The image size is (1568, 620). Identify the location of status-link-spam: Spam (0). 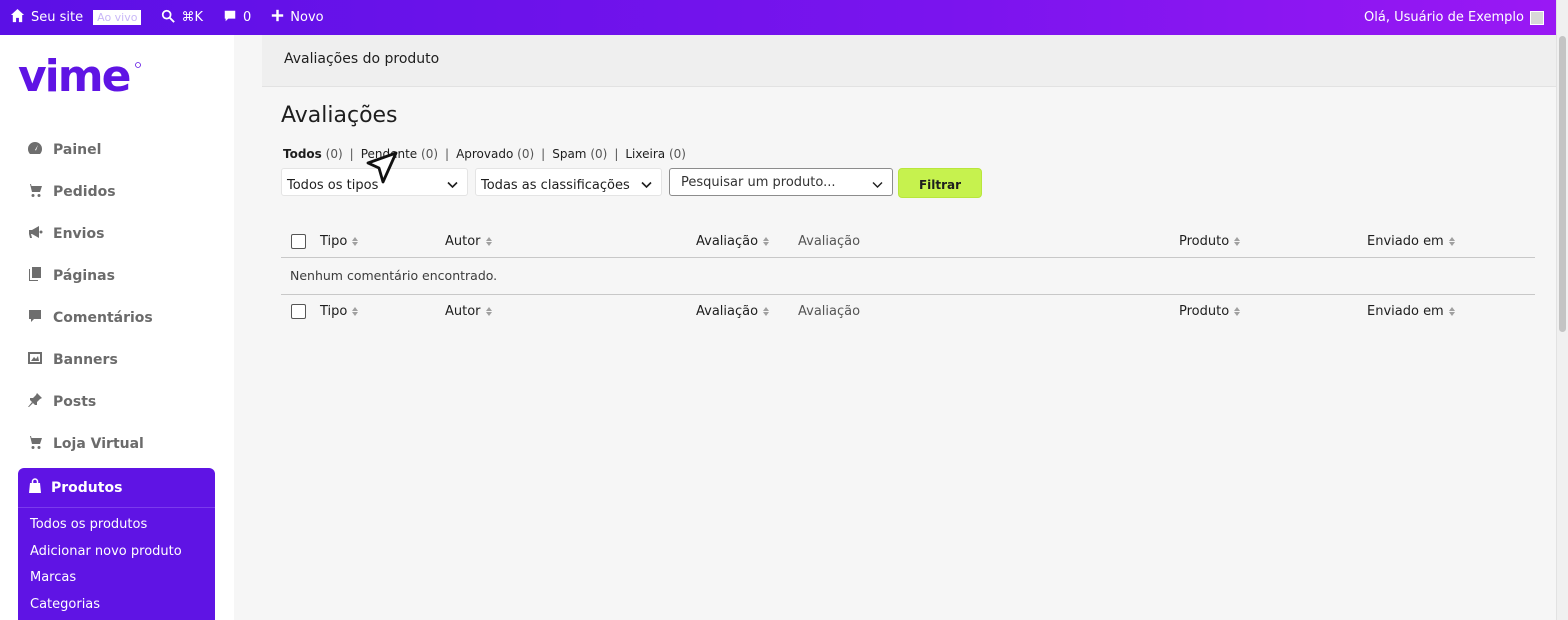
(579, 154).